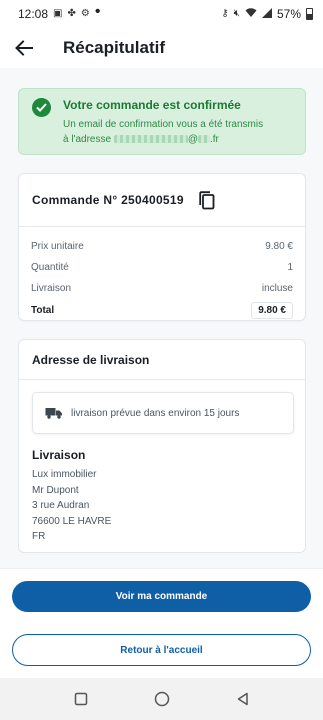 This screenshot has width=323, height=720. I want to click on email-prefix: à l'adresse, so click(87, 139).